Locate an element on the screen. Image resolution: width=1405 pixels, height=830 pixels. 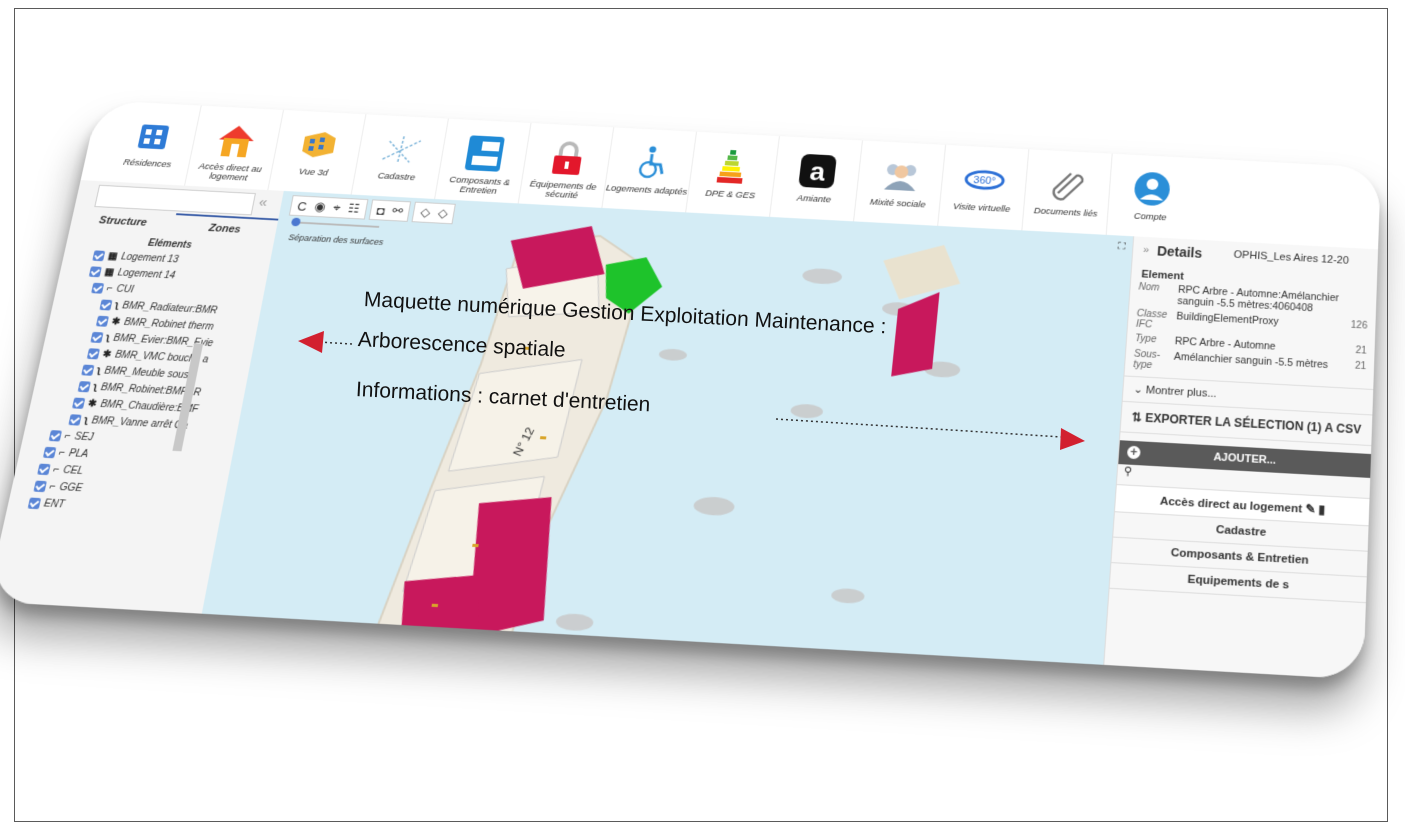
tool-label: Compte is located at coordinates (1150, 217).